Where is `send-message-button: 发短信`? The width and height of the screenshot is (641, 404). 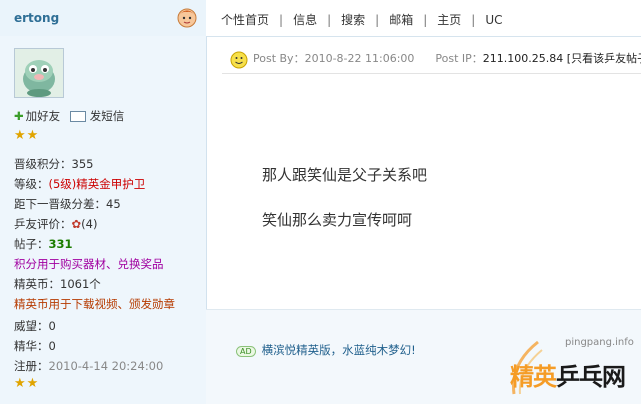 send-message-button: 发短信 is located at coordinates (97, 116).